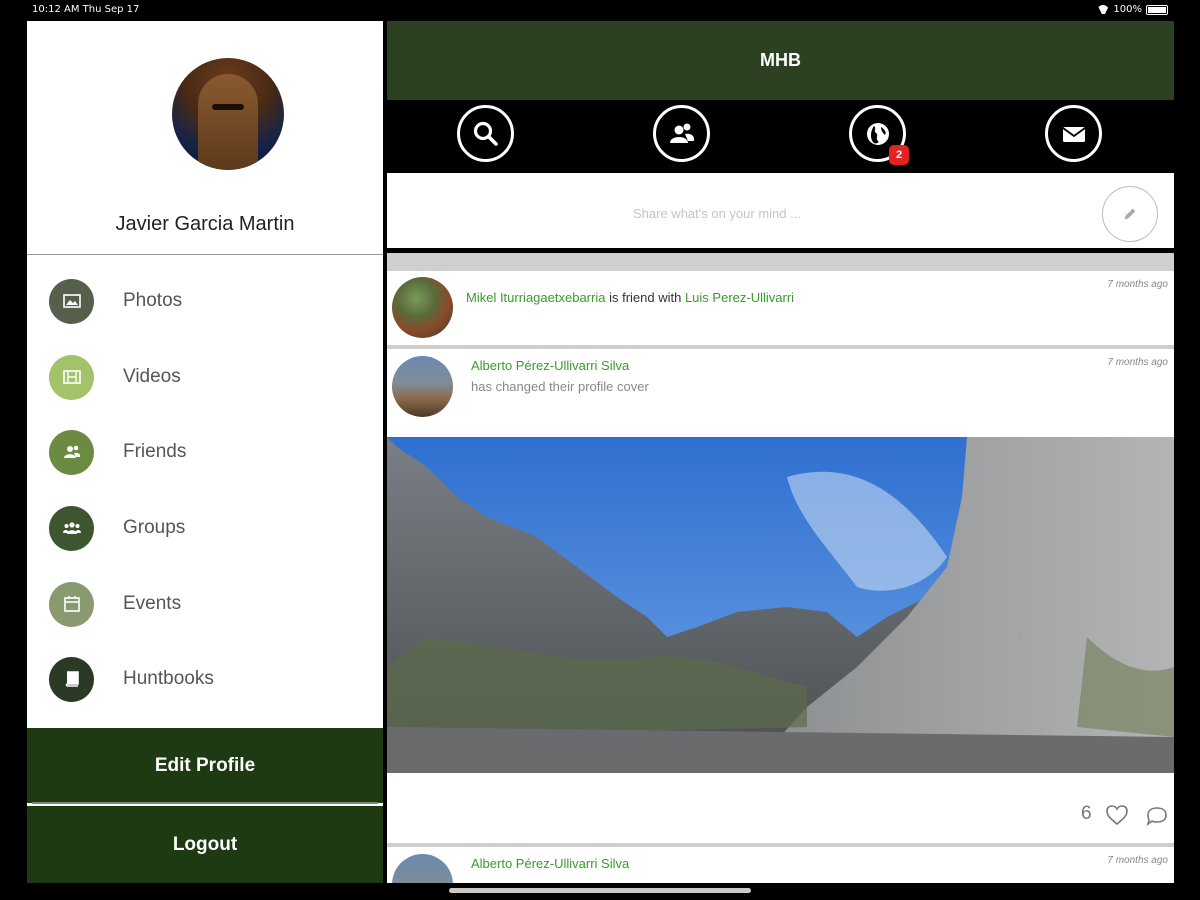 Image resolution: width=1200 pixels, height=900 pixels. I want to click on notifications-button: 2, so click(879, 135).